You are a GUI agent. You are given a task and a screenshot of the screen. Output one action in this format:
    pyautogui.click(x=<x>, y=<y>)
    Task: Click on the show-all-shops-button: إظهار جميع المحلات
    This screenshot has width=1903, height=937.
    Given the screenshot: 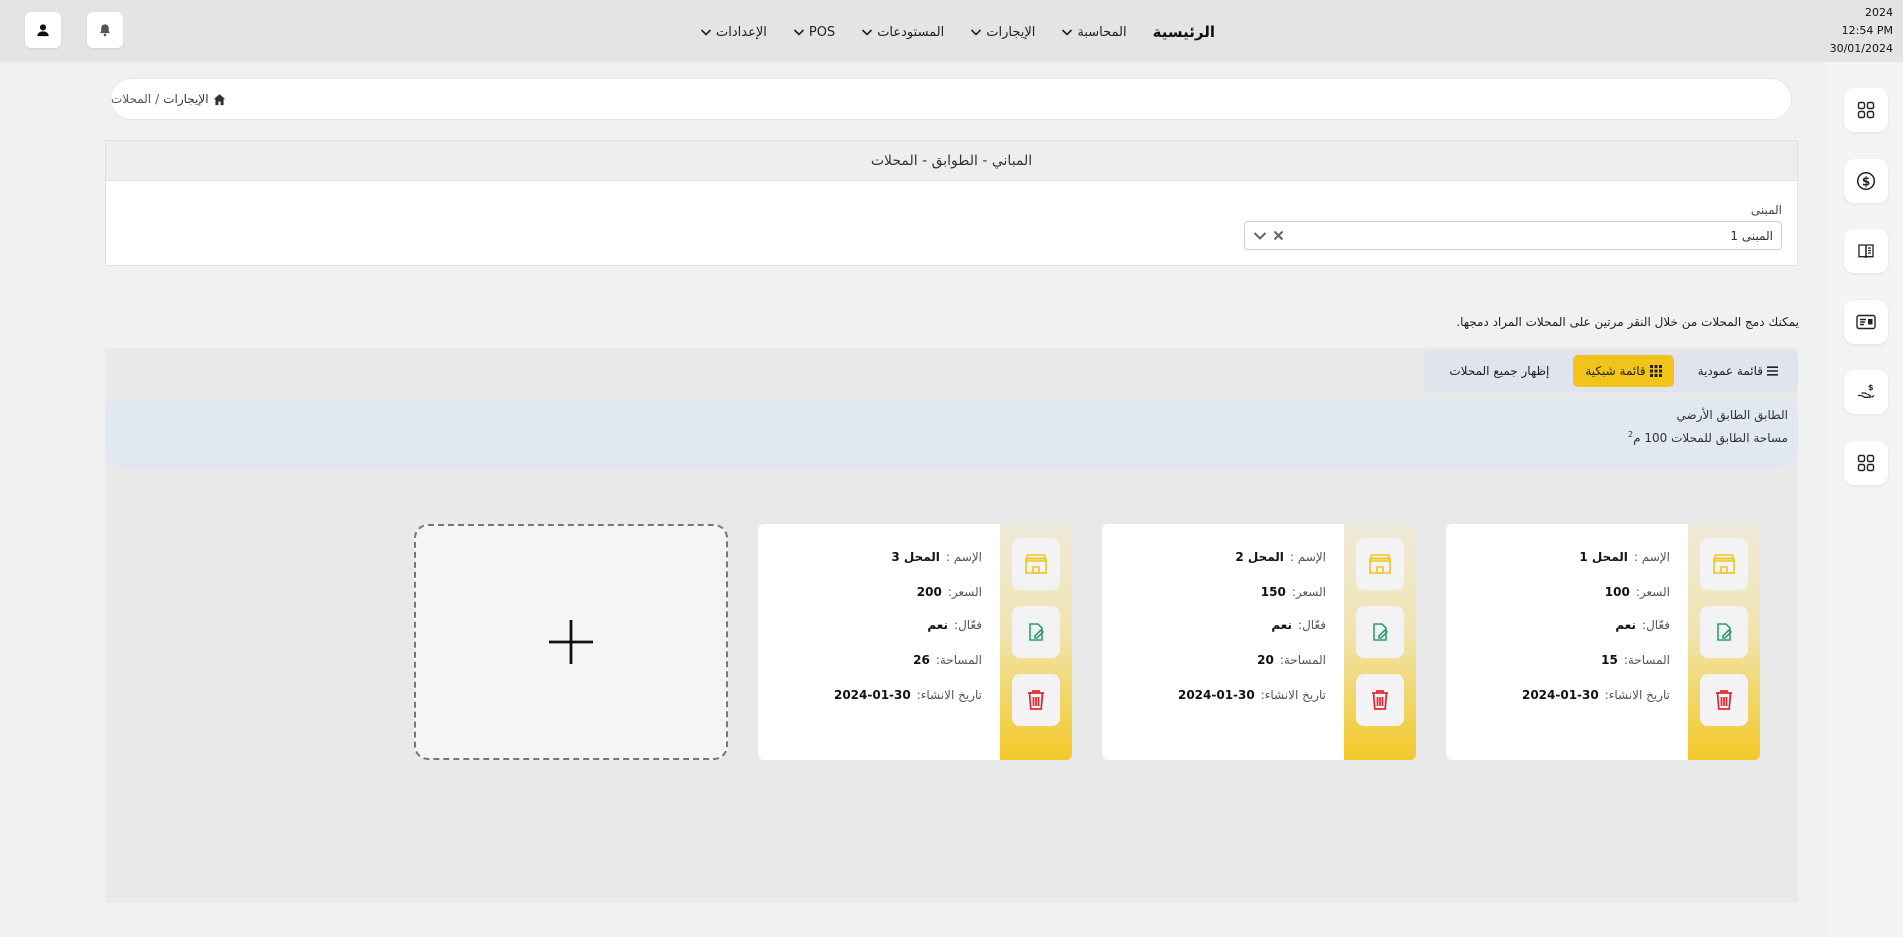 What is the action you would take?
    pyautogui.click(x=1499, y=371)
    